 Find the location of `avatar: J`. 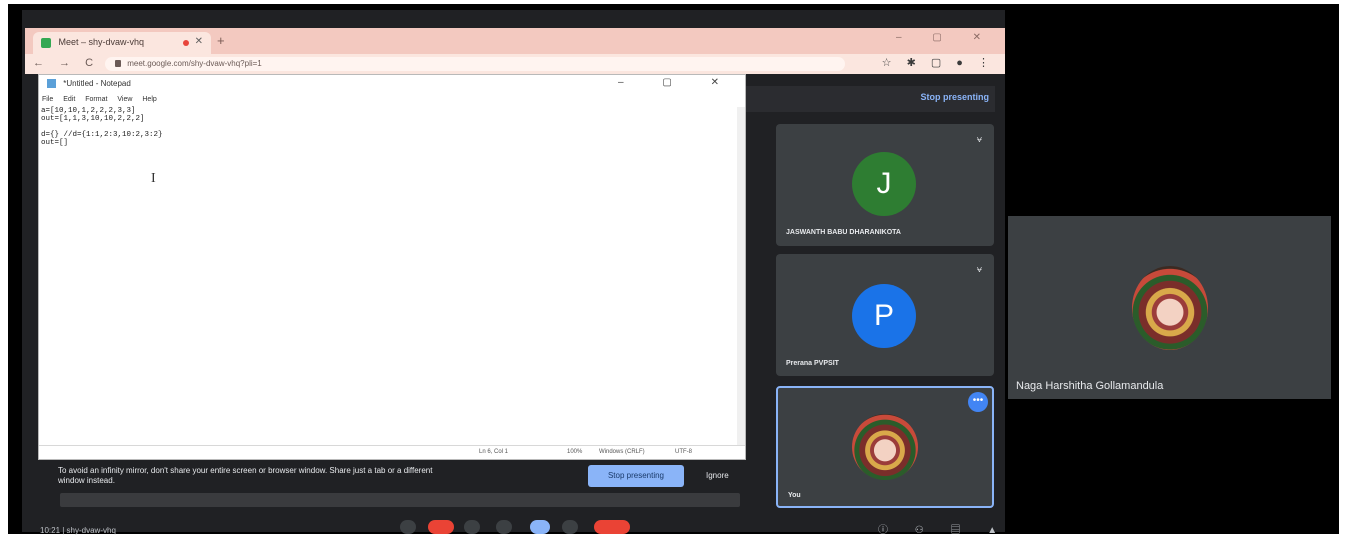

avatar: J is located at coordinates (884, 184).